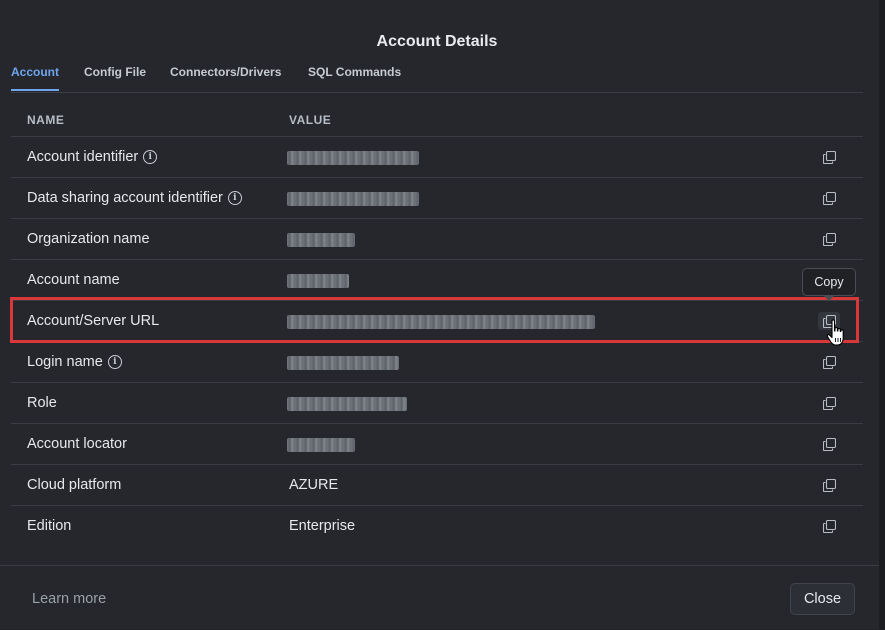  Describe the element at coordinates (437, 239) in the screenshot. I see `table-row: Organization name` at that location.